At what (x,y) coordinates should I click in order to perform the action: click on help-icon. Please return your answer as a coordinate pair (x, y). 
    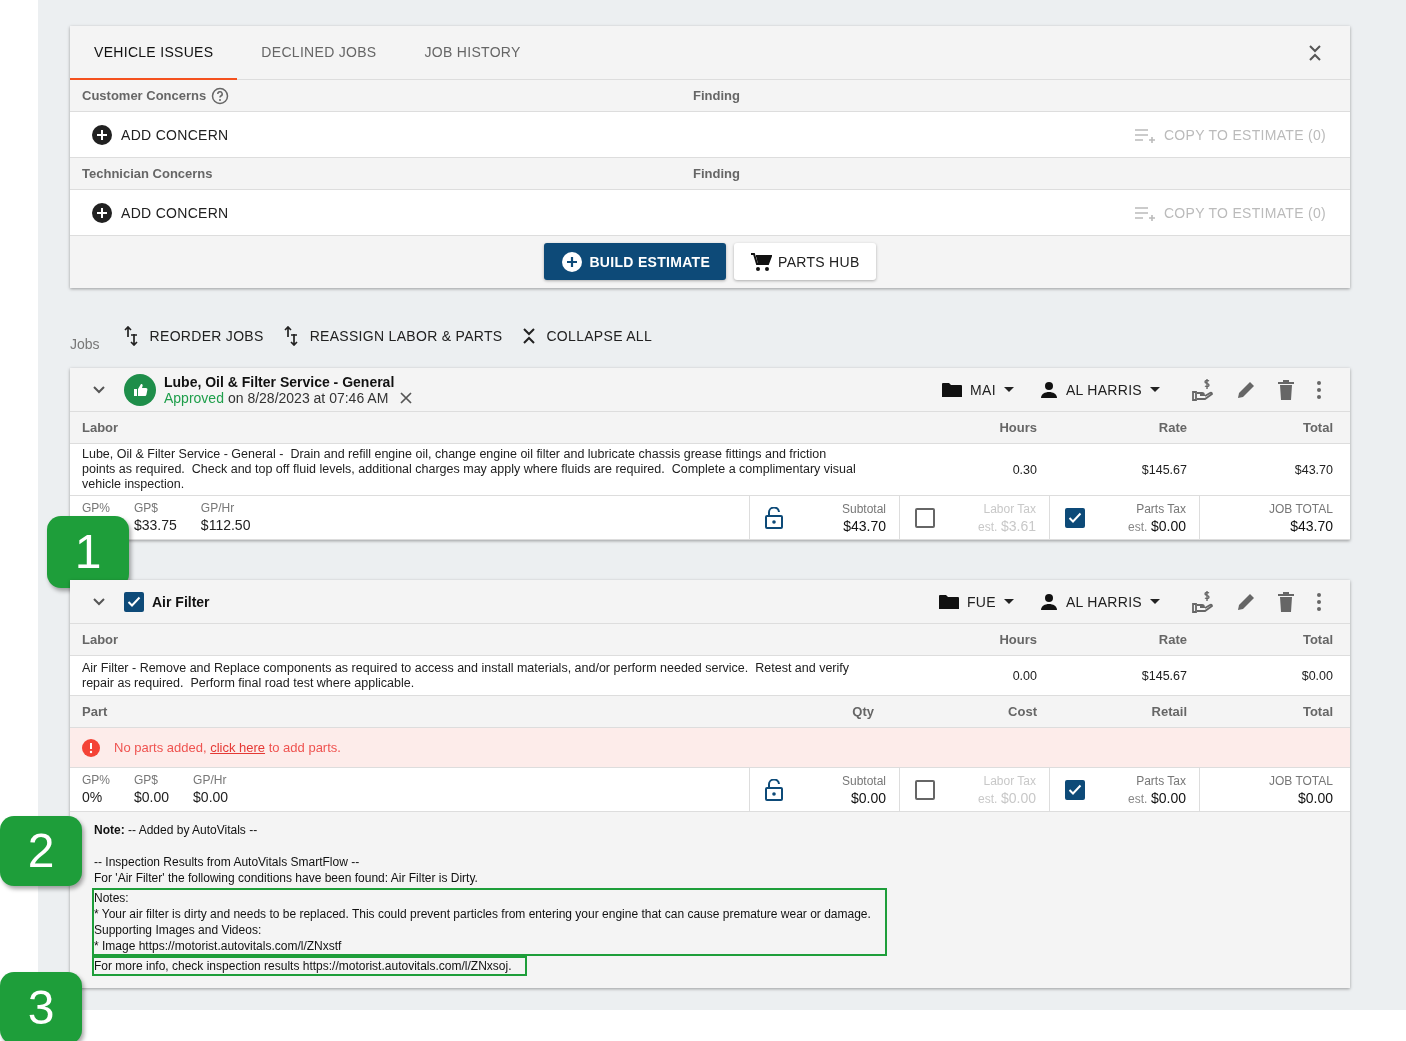
    Looking at the image, I should click on (220, 95).